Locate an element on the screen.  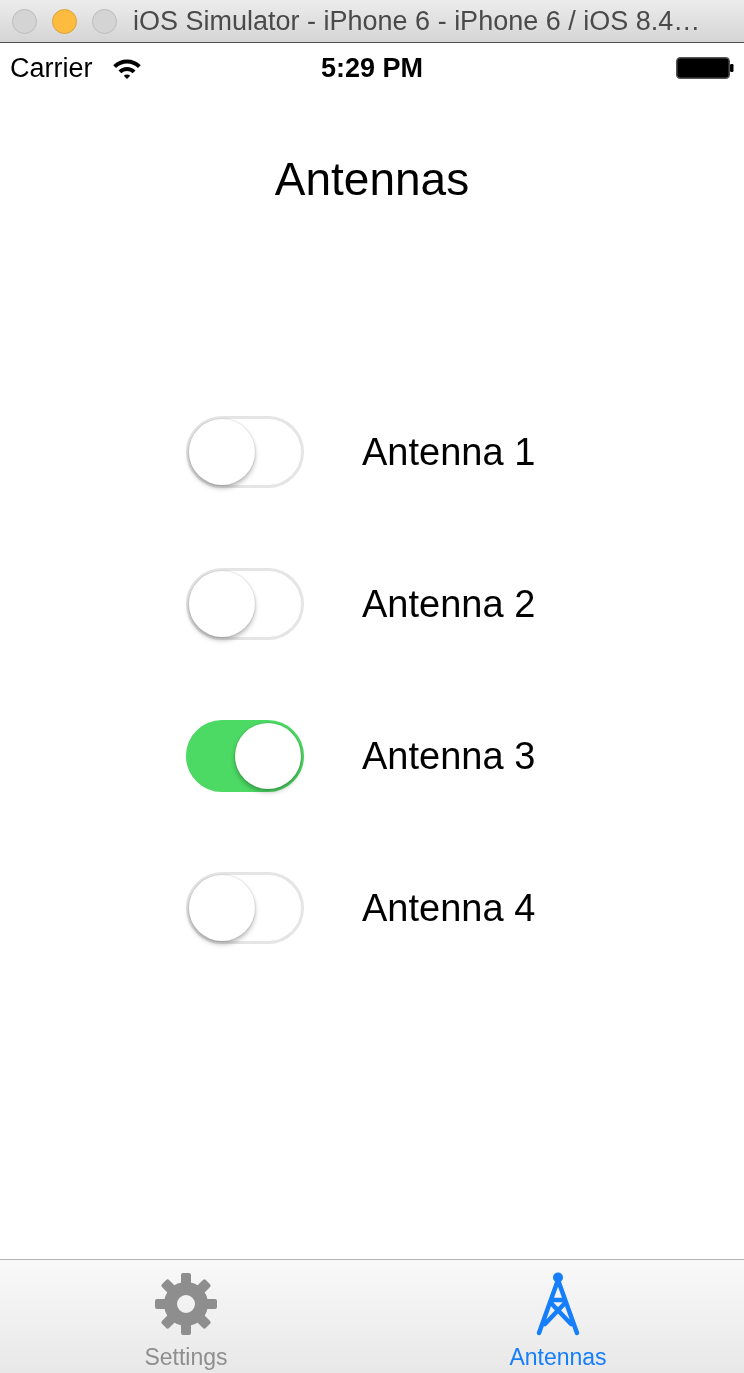
status-time: 5:29 PM is located at coordinates (371, 68).